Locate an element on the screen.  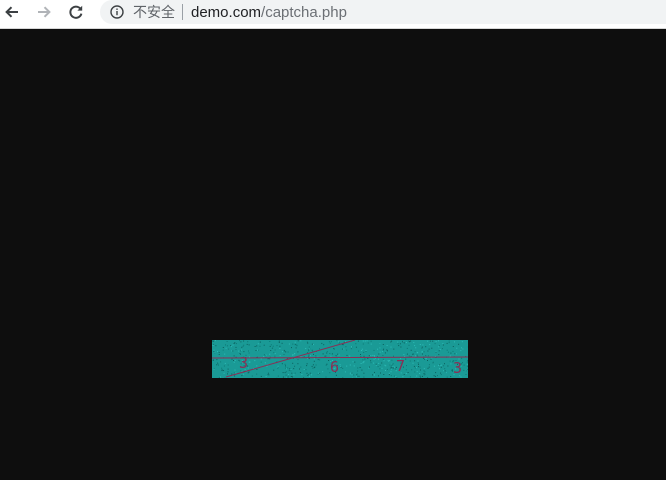
captcha-char: 6 is located at coordinates (334, 367).